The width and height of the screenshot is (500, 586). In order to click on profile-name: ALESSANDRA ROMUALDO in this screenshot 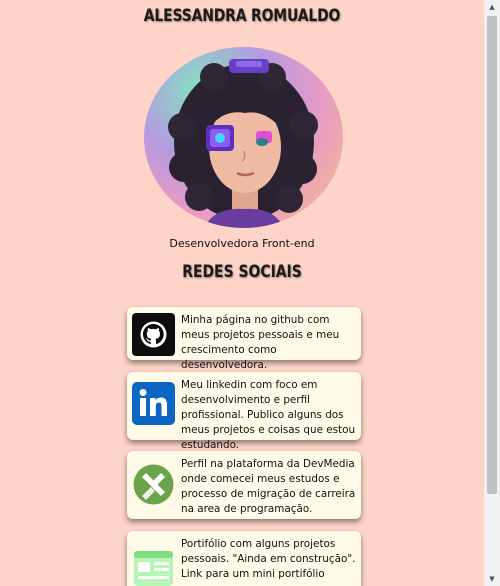, I will do `click(242, 16)`.